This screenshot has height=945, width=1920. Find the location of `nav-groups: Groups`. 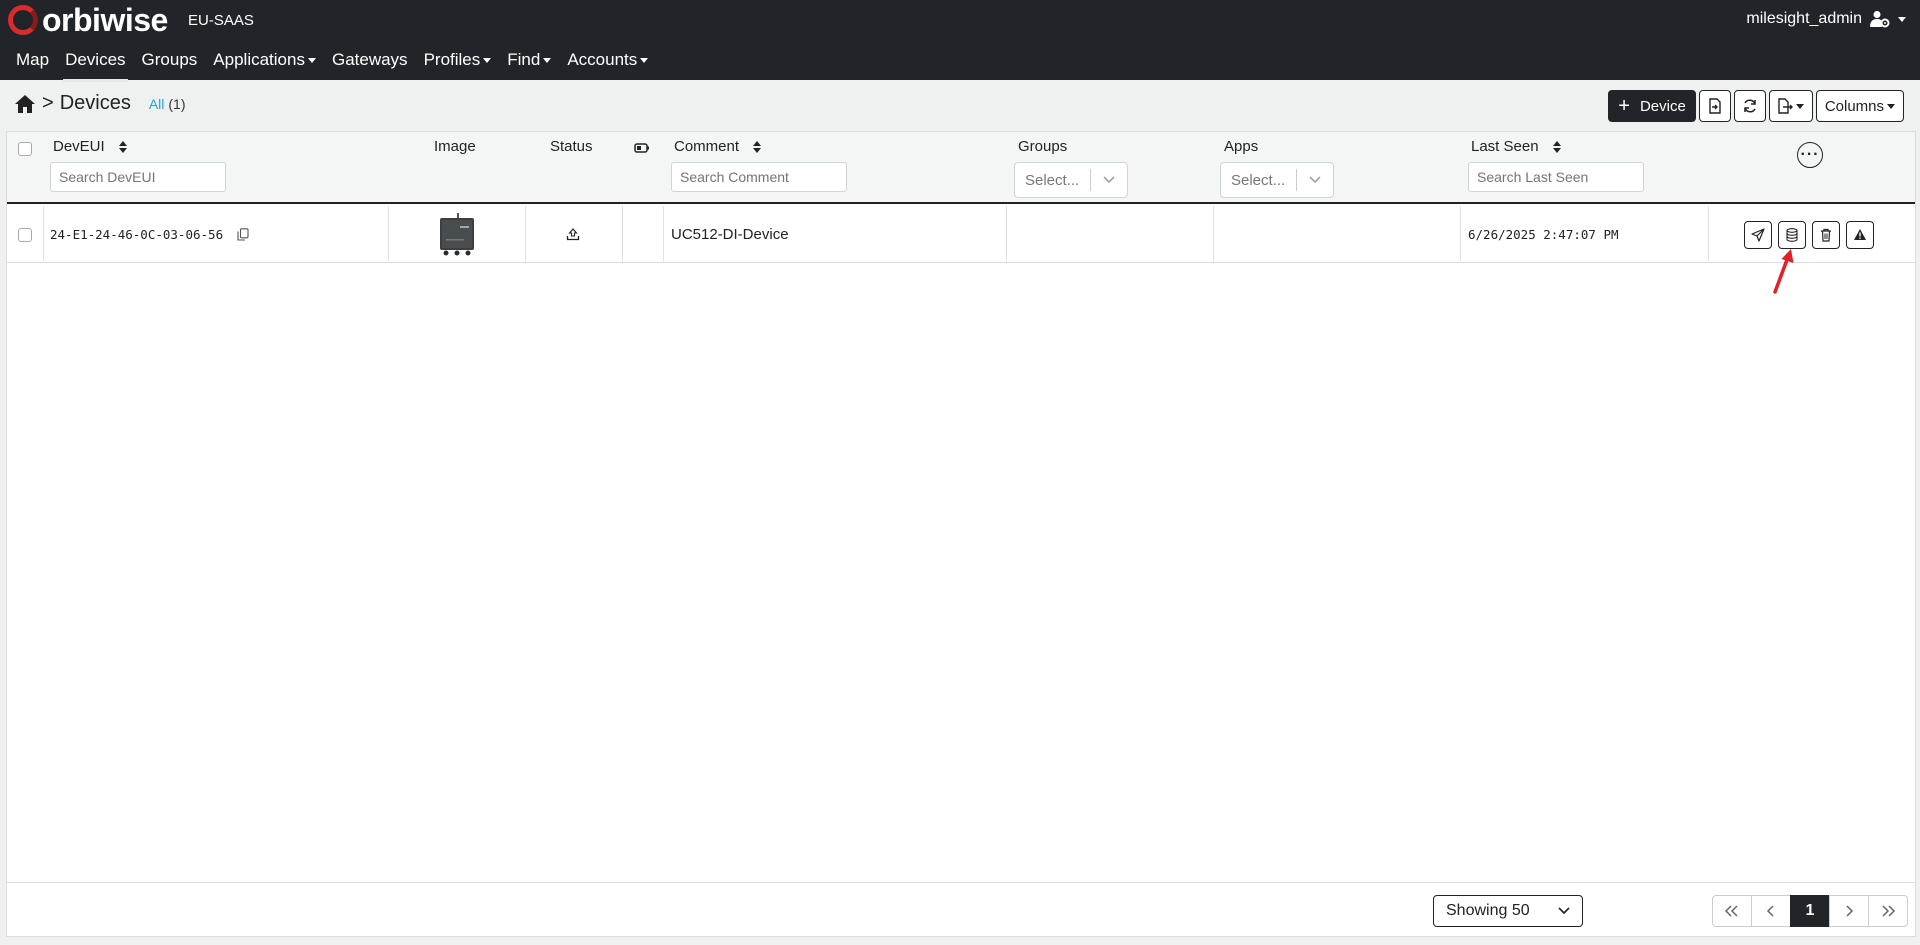

nav-groups: Groups is located at coordinates (170, 63).